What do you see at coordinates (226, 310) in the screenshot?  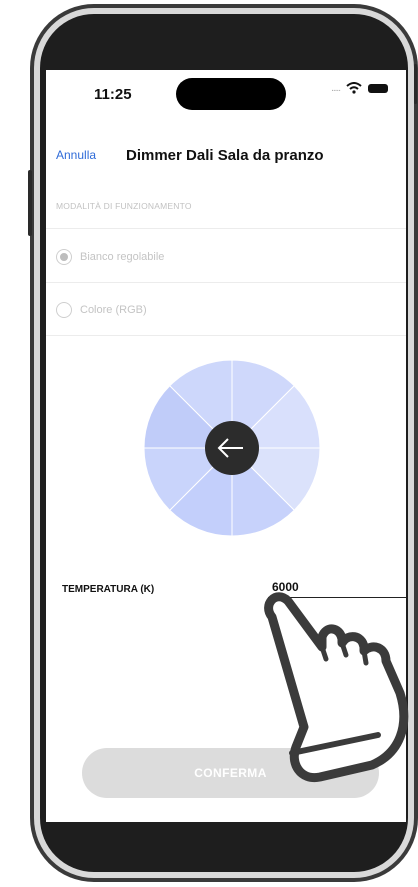 I see `option-rgb-color: Colore (RGB)` at bounding box center [226, 310].